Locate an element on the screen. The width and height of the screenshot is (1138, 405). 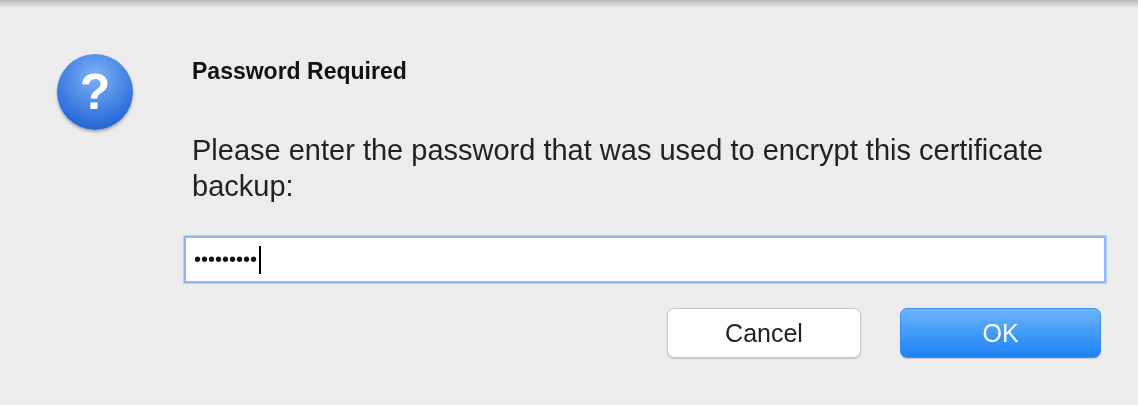
dialog-title: Password Required is located at coordinates (300, 71).